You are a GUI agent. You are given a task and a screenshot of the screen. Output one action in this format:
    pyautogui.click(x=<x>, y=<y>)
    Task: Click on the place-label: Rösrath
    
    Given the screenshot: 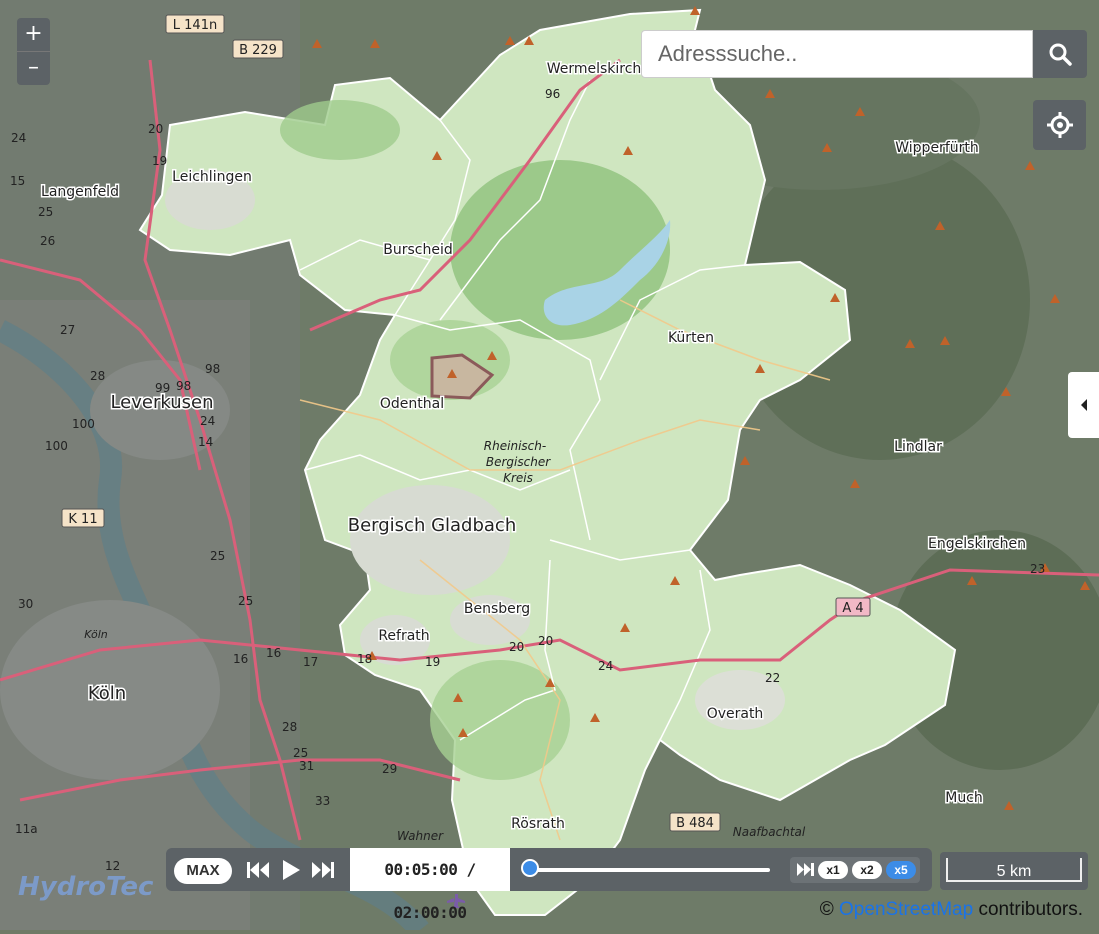 What is the action you would take?
    pyautogui.click(x=538, y=824)
    